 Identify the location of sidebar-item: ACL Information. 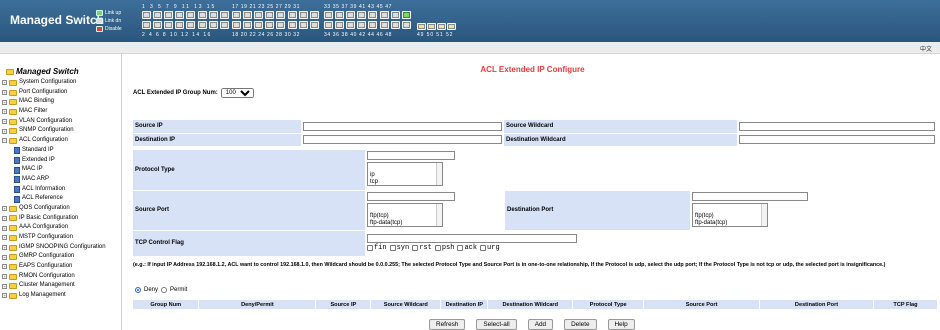
(54, 190).